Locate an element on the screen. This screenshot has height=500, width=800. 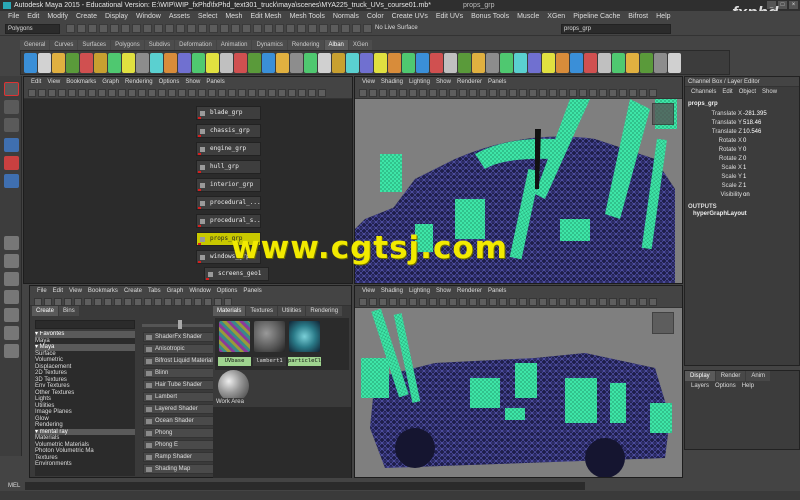
channel-value: on is located at coordinates (769, 195).